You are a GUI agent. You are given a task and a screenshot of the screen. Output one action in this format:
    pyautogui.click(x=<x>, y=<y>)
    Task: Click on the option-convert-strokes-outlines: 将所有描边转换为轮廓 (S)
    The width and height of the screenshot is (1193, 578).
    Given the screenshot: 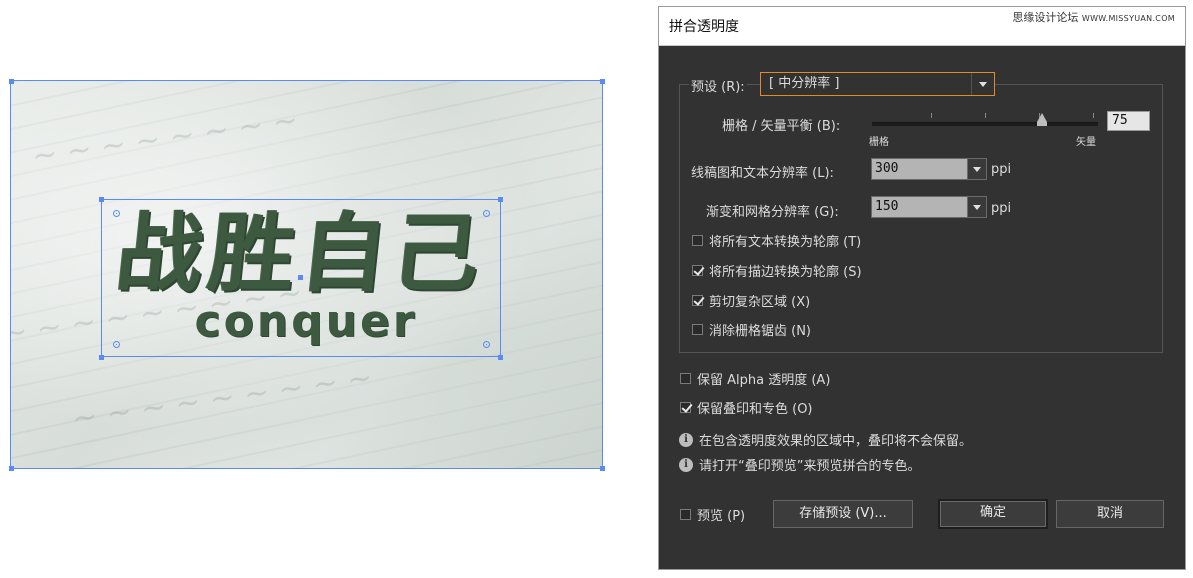 What is the action you would take?
    pyautogui.click(x=777, y=270)
    